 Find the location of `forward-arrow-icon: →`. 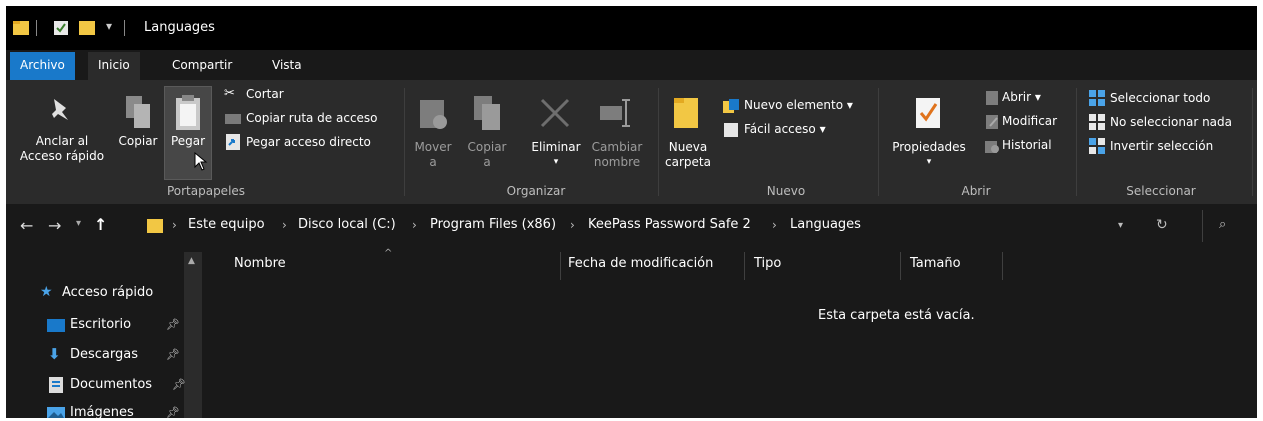

forward-arrow-icon: → is located at coordinates (54, 225).